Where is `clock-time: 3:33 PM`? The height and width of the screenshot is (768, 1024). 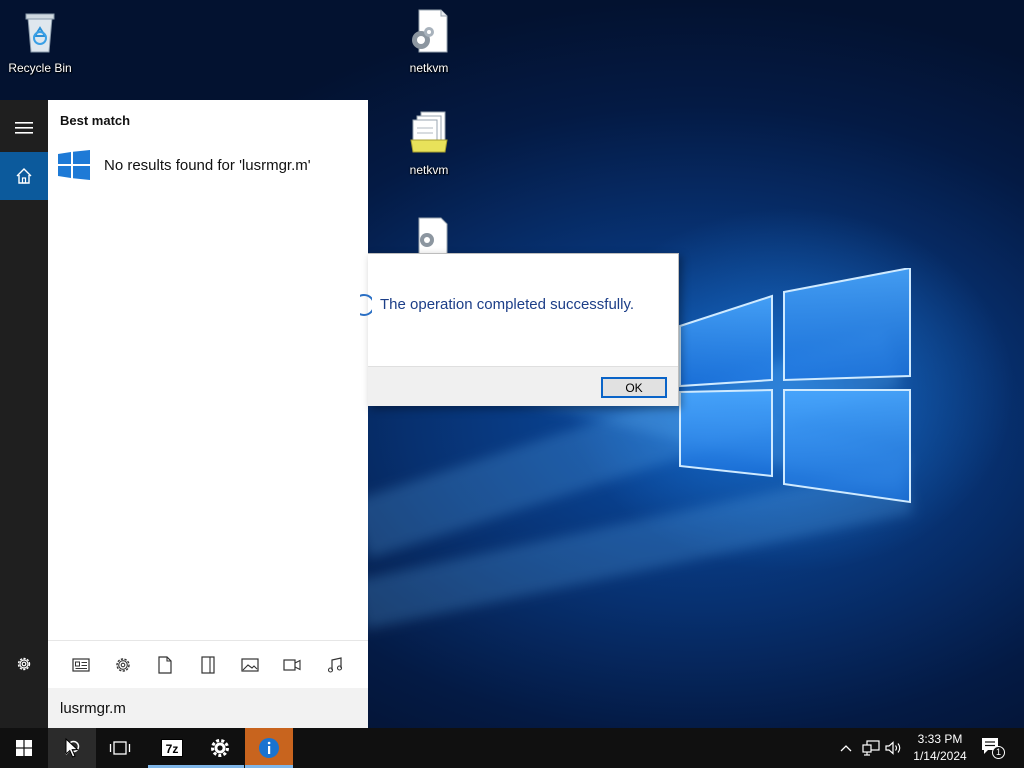
clock-time: 3:33 PM is located at coordinates (940, 739).